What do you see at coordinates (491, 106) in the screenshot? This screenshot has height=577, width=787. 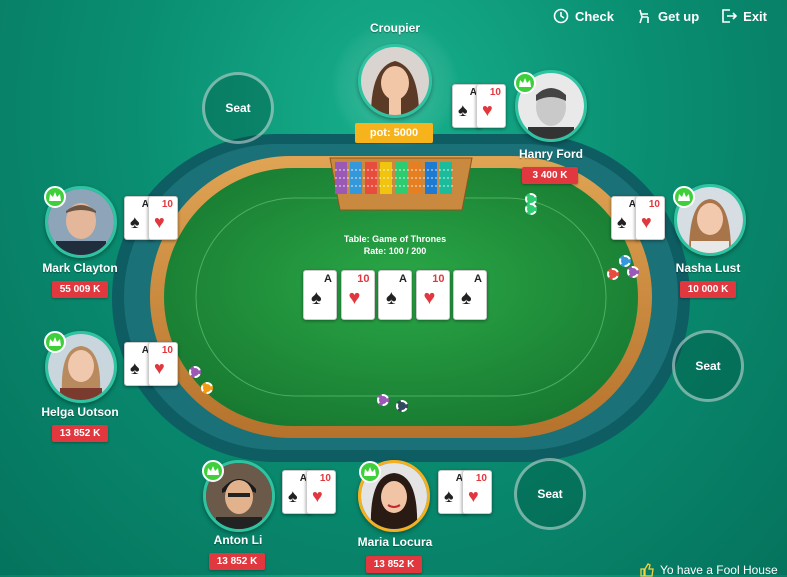 I see `hanry-card-2: 10 ♥` at bounding box center [491, 106].